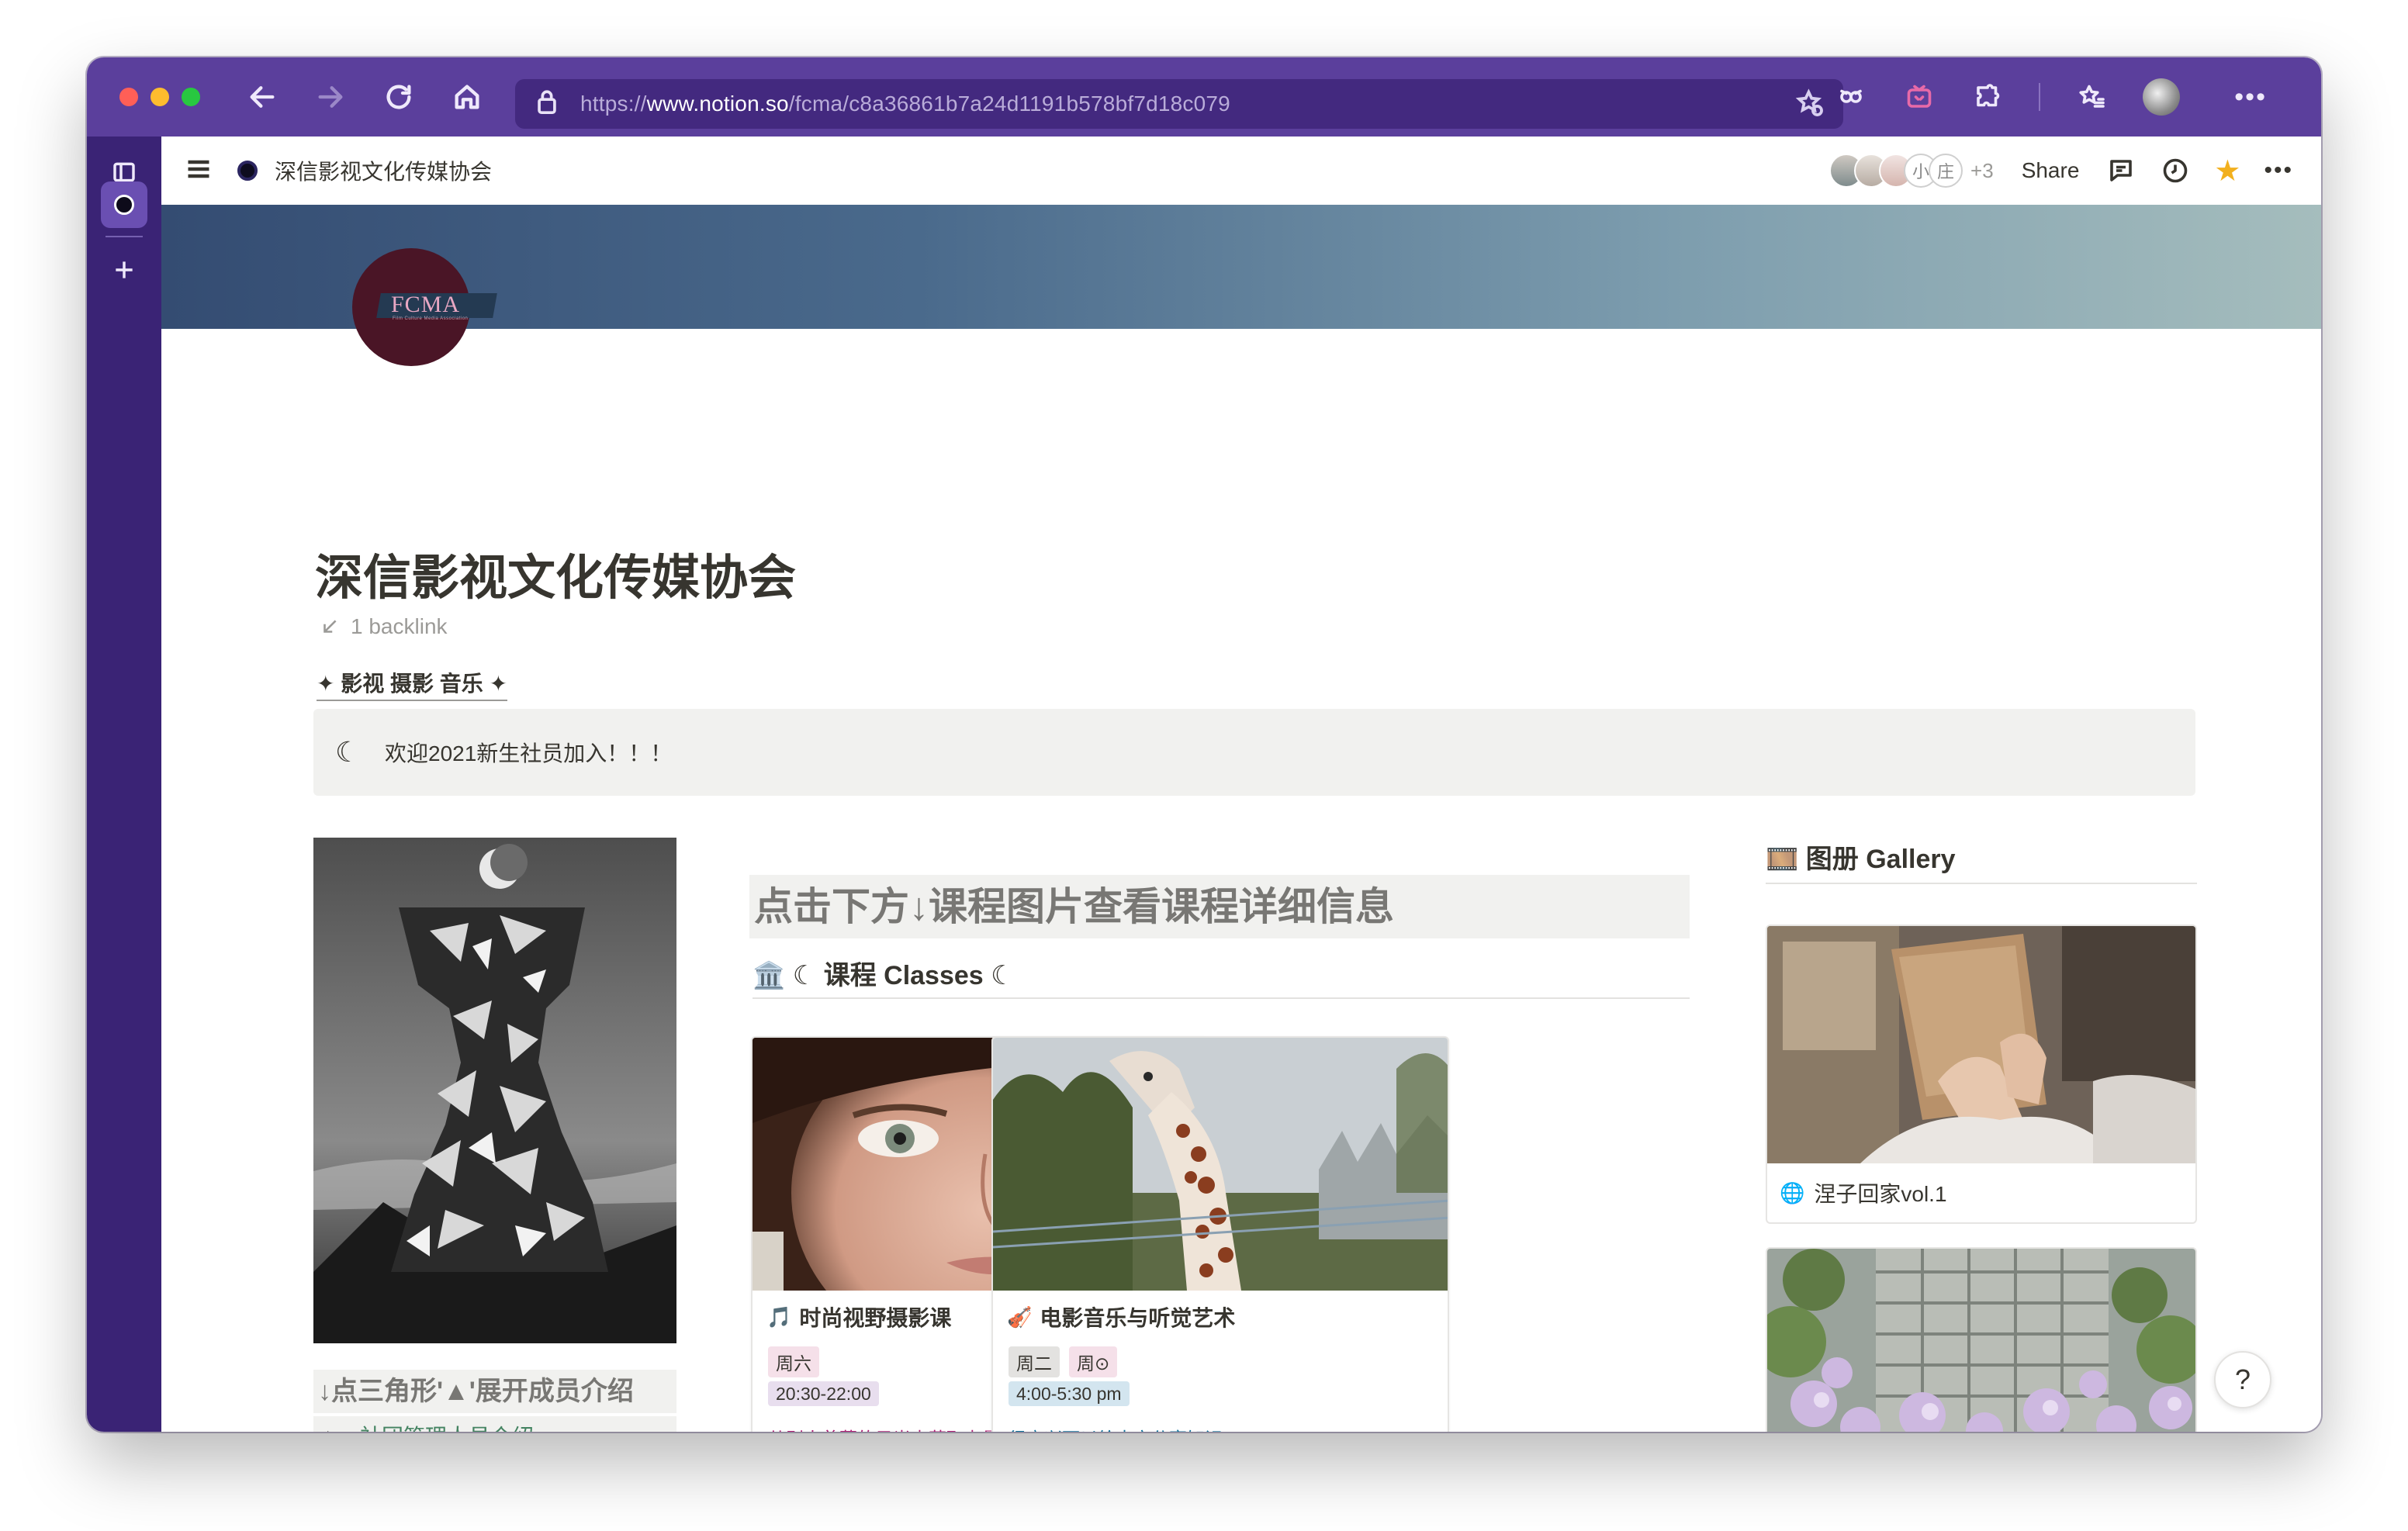  I want to click on gallery-cover-building, so click(1981, 1340).